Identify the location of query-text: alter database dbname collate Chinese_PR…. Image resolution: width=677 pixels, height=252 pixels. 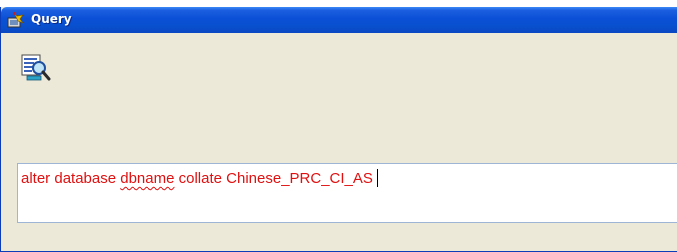
(199, 178).